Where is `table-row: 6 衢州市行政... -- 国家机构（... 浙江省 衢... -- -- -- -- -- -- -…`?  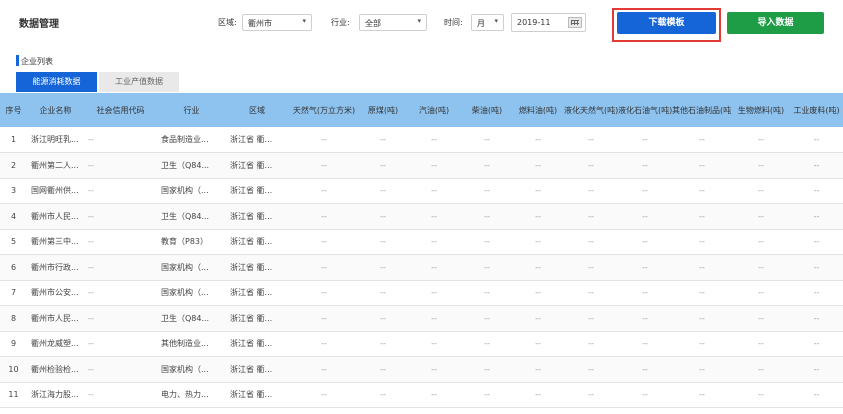 table-row: 6 衢州市行政... -- 国家机构（... 浙江省 衢... -- -- -- -- -- -- -… is located at coordinates (421, 267).